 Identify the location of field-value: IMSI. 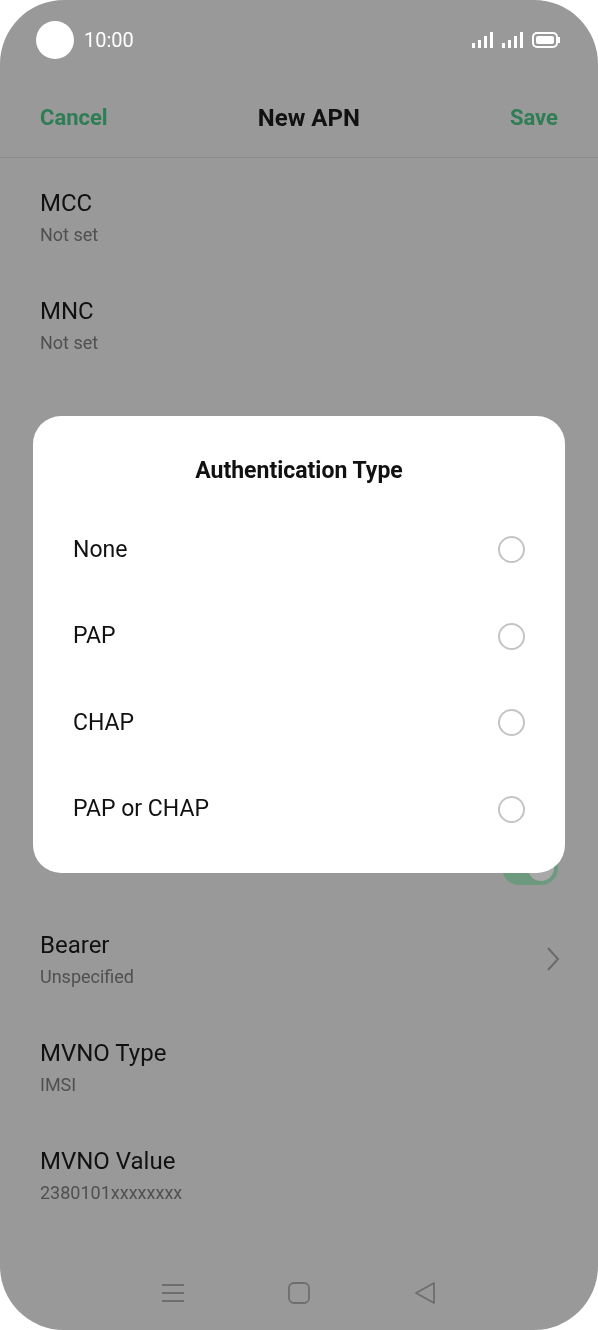
(59, 1085).